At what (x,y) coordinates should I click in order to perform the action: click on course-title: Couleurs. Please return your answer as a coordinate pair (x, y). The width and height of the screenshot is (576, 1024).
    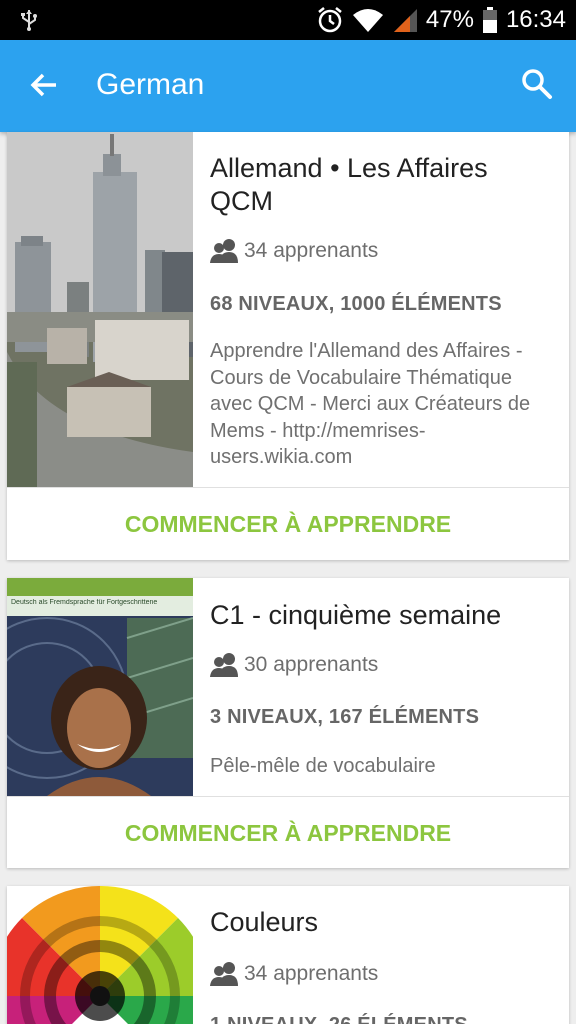
    Looking at the image, I should click on (379, 922).